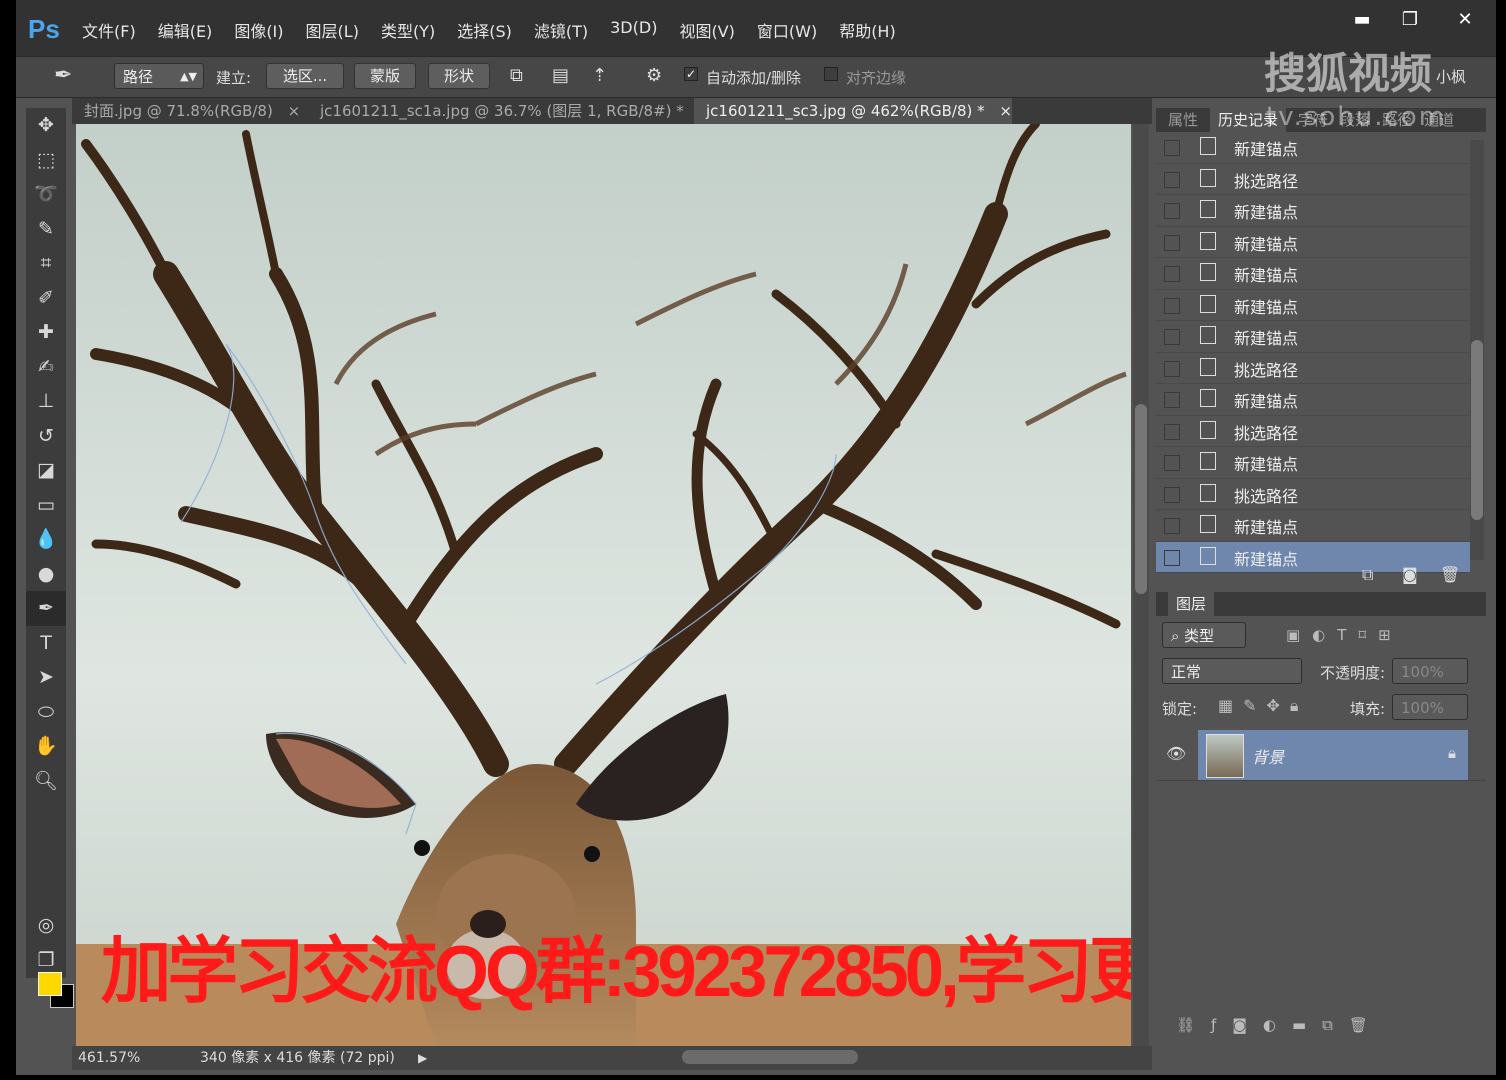 This screenshot has width=1506, height=1080. I want to click on lock-icons: ▦✎✥🔒︎, so click(1263, 706).